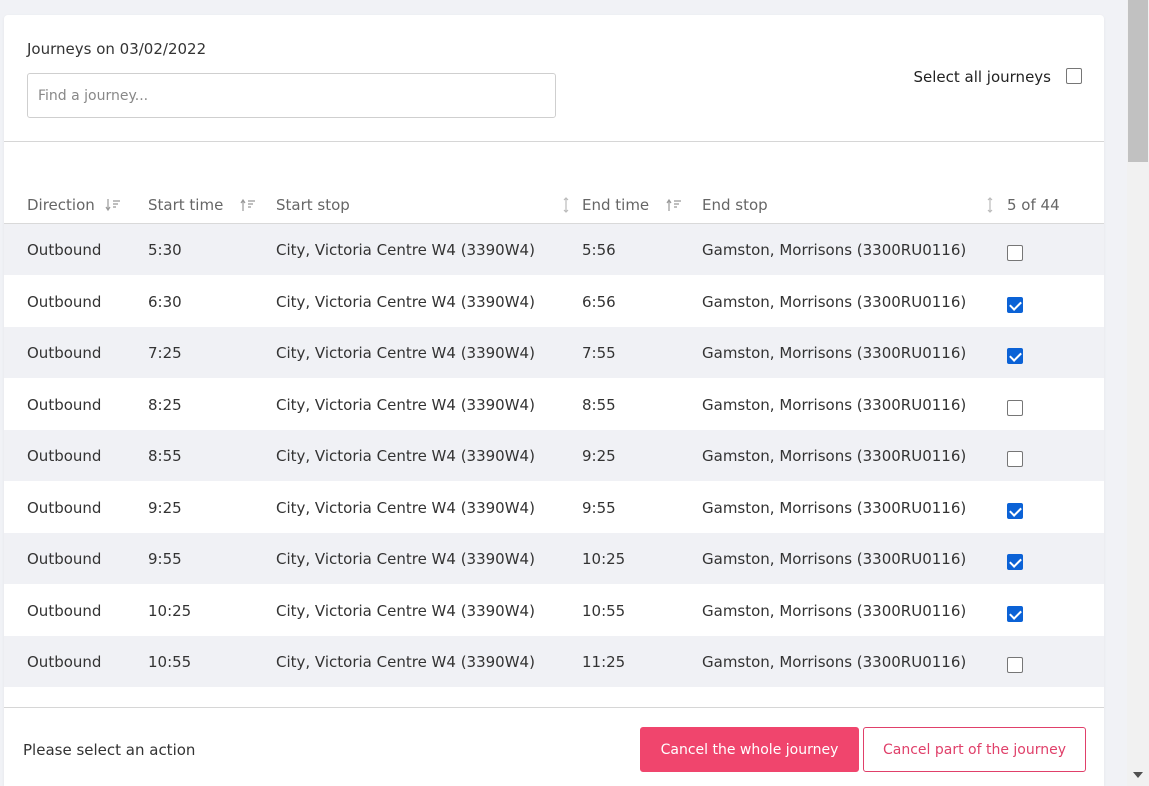 Image resolution: width=1149 pixels, height=786 pixels. Describe the element at coordinates (170, 610) in the screenshot. I see `cell-start-time: 10:25` at that location.